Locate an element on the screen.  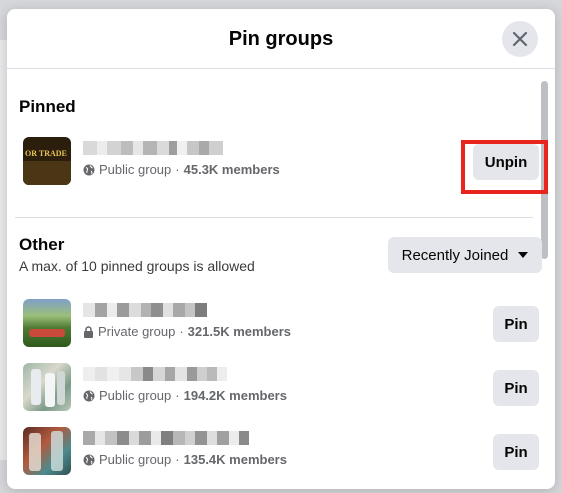
pin-limit-note: A max. of 10 pinned groups is allowed is located at coordinates (137, 266).